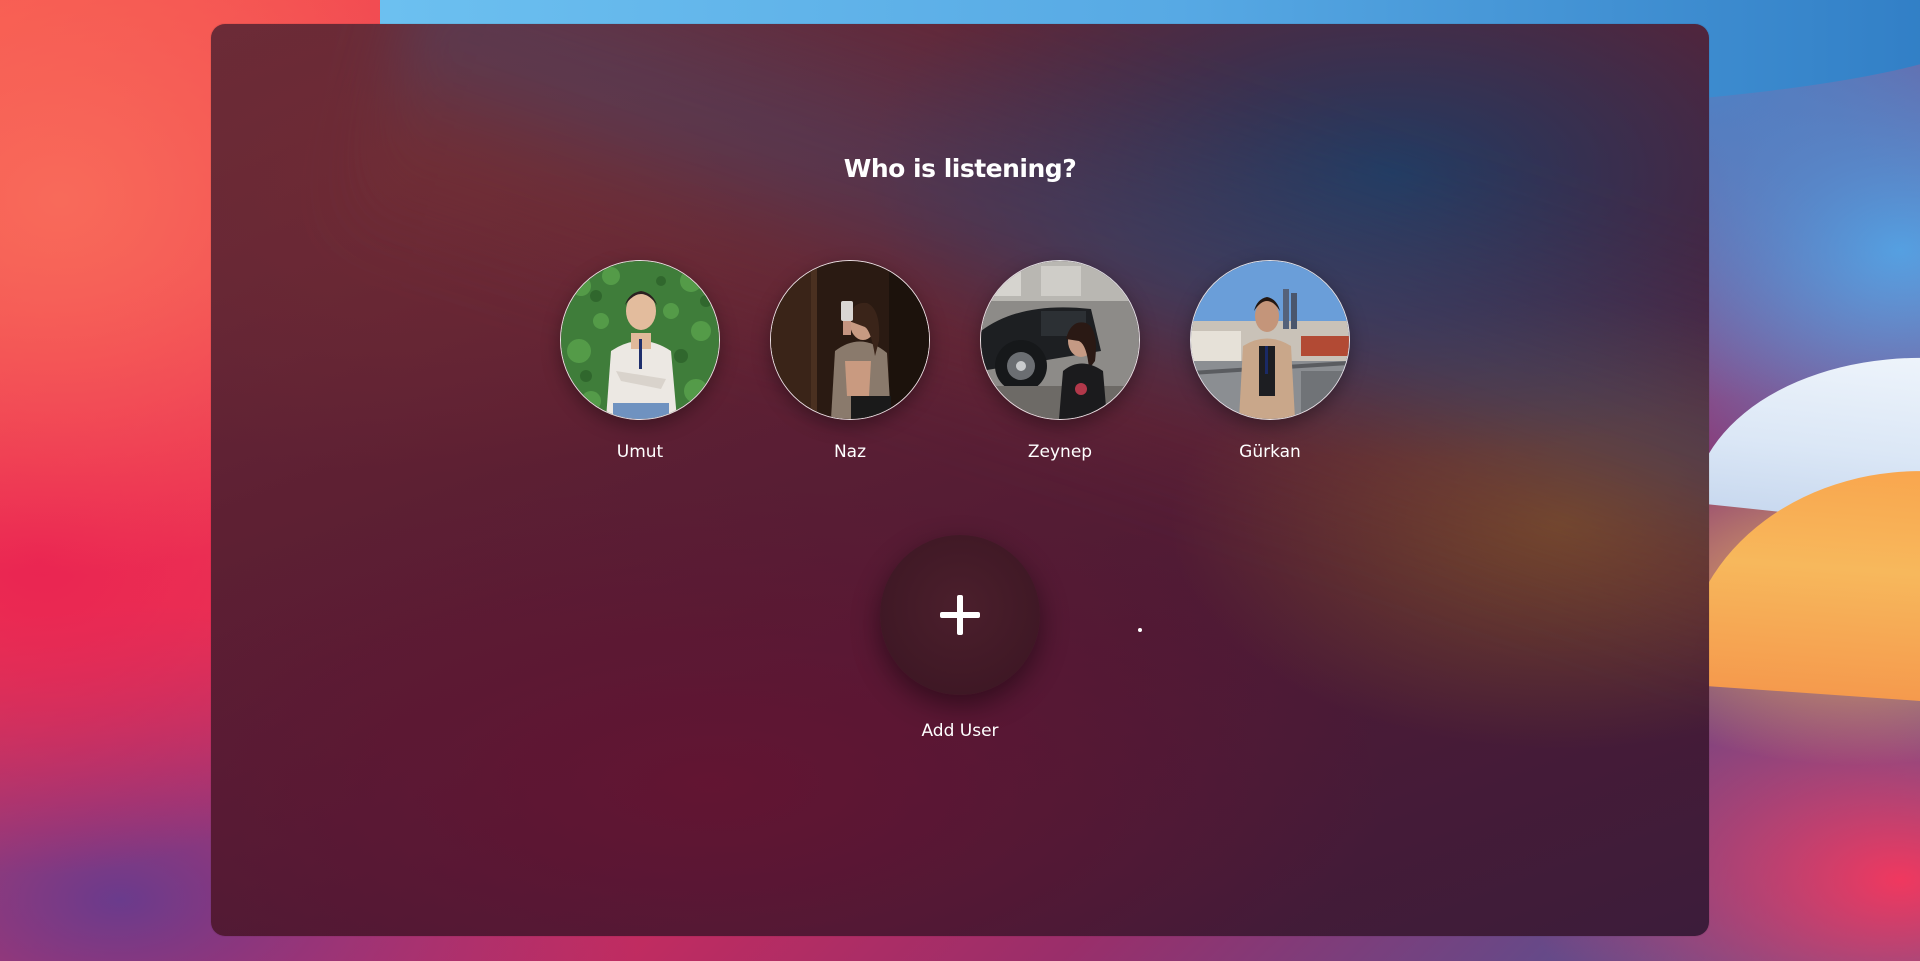 The image size is (1920, 961). Describe the element at coordinates (1060, 452) in the screenshot. I see `profile-name: Zeynep` at that location.